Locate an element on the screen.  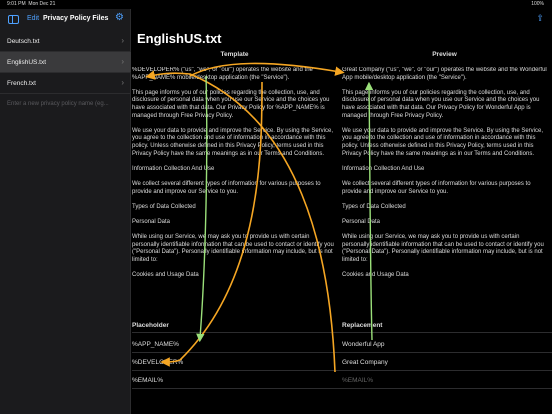
replacement-input: Wonderful App is located at coordinates (363, 344).